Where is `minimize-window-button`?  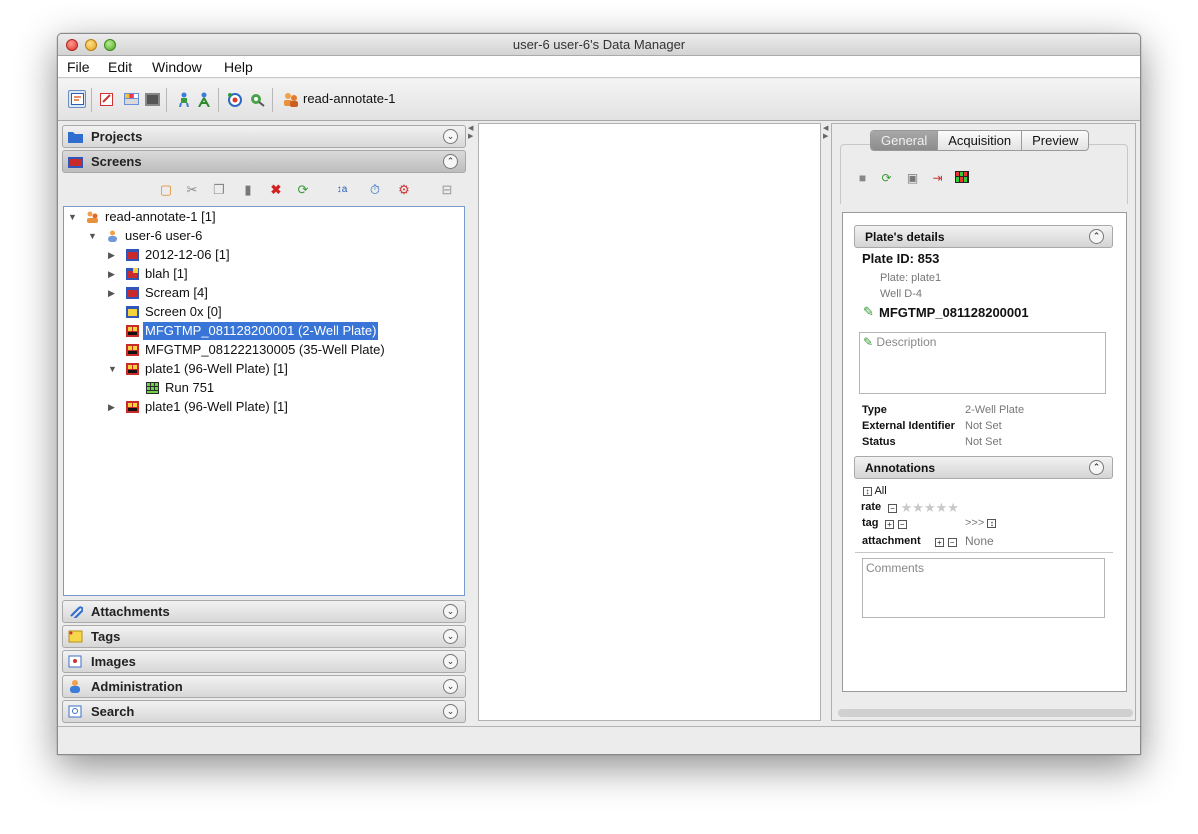
minimize-window-button is located at coordinates (91, 45).